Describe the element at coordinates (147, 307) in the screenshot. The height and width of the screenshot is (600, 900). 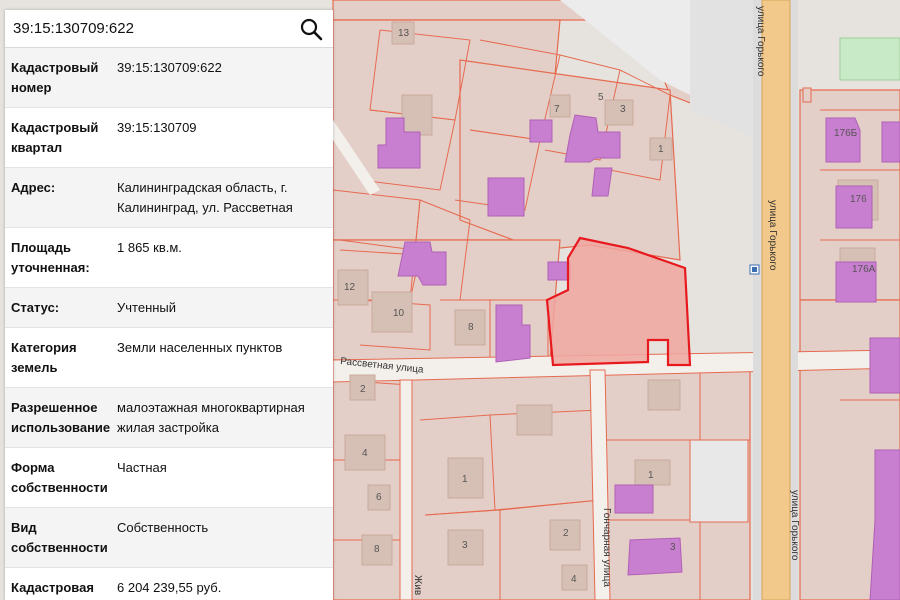
I see `info-value: Учтенный` at that location.